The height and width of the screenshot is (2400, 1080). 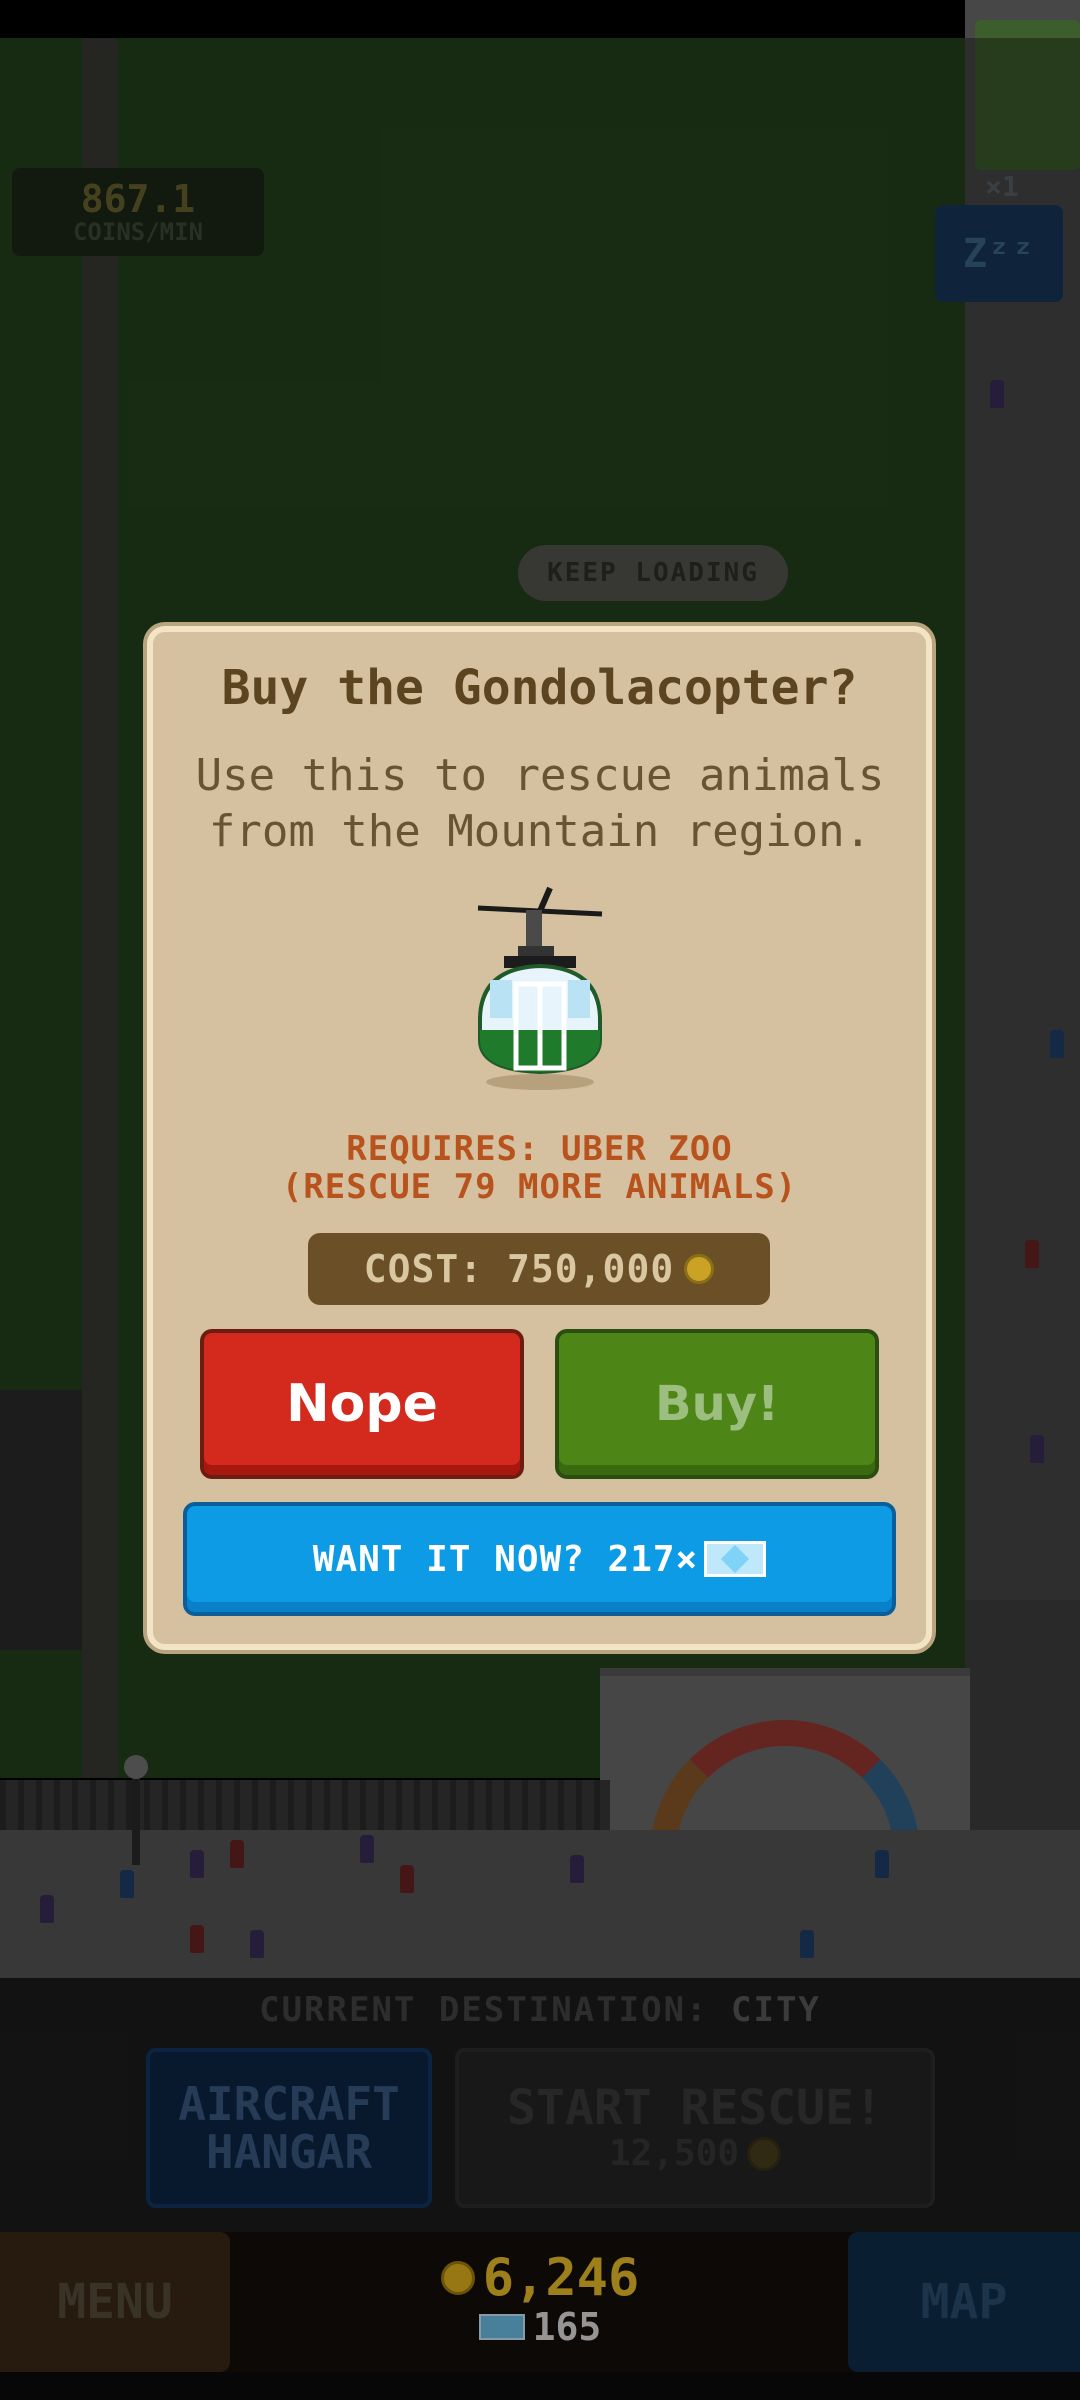 I want to click on requirement-line1: REQUIRES: UBER ZOO, so click(x=539, y=1149).